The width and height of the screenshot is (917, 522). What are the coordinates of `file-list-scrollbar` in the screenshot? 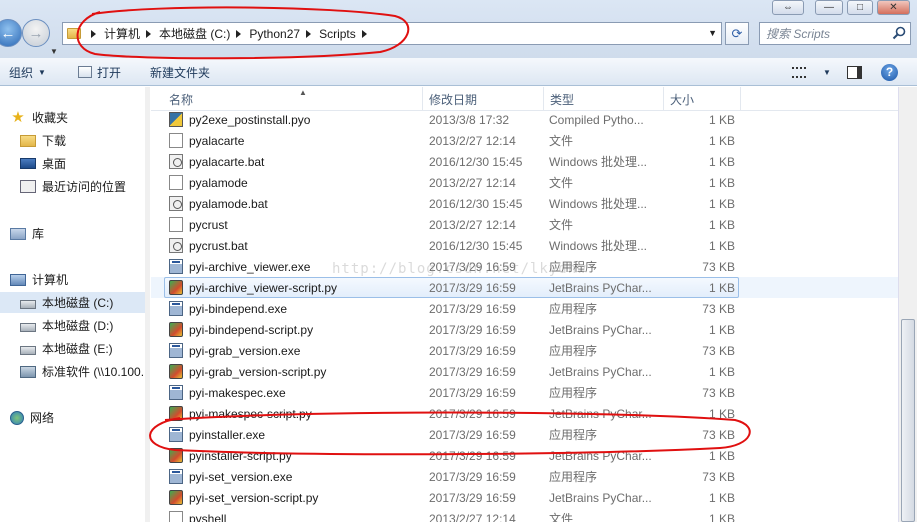 It's located at (907, 304).